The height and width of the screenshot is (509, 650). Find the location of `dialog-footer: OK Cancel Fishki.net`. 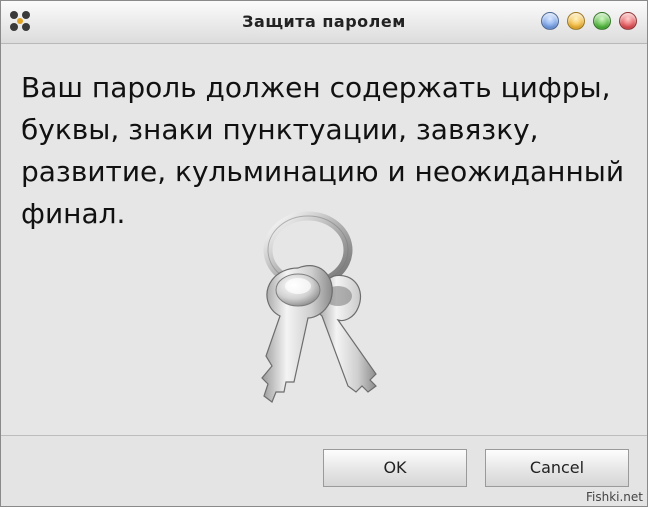

dialog-footer: OK Cancel Fishki.net is located at coordinates (324, 470).